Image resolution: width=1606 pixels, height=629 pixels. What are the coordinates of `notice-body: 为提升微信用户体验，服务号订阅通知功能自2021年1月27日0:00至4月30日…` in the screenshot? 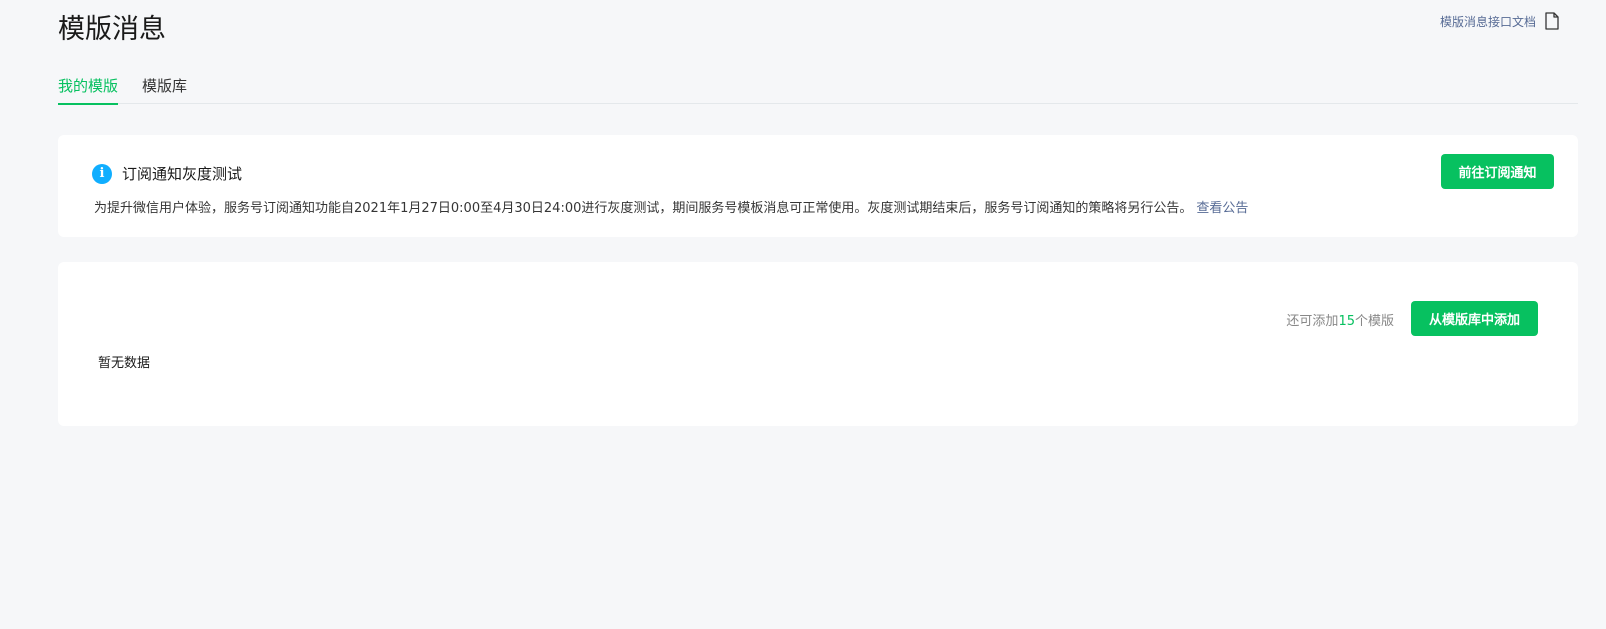 It's located at (671, 206).